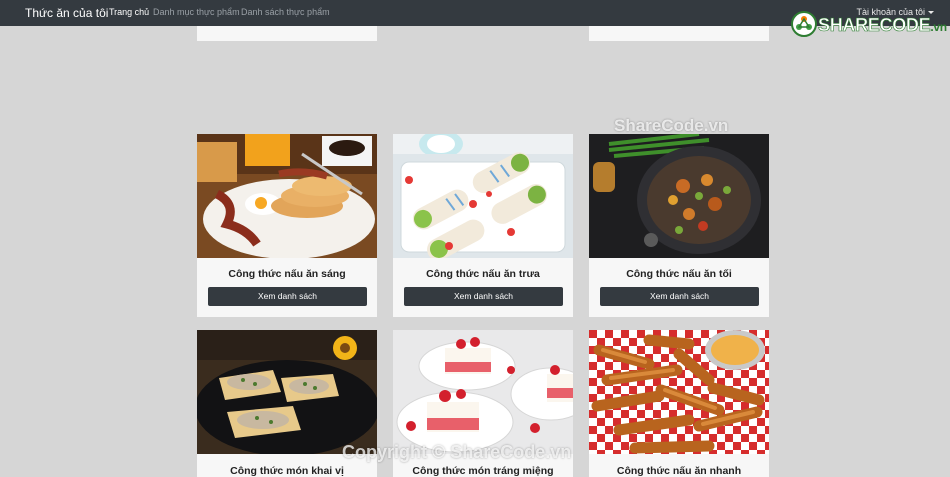 The height and width of the screenshot is (477, 950). Describe the element at coordinates (285, 12) in the screenshot. I see `nav-link-food-list: Danh sách thực phẩm` at that location.